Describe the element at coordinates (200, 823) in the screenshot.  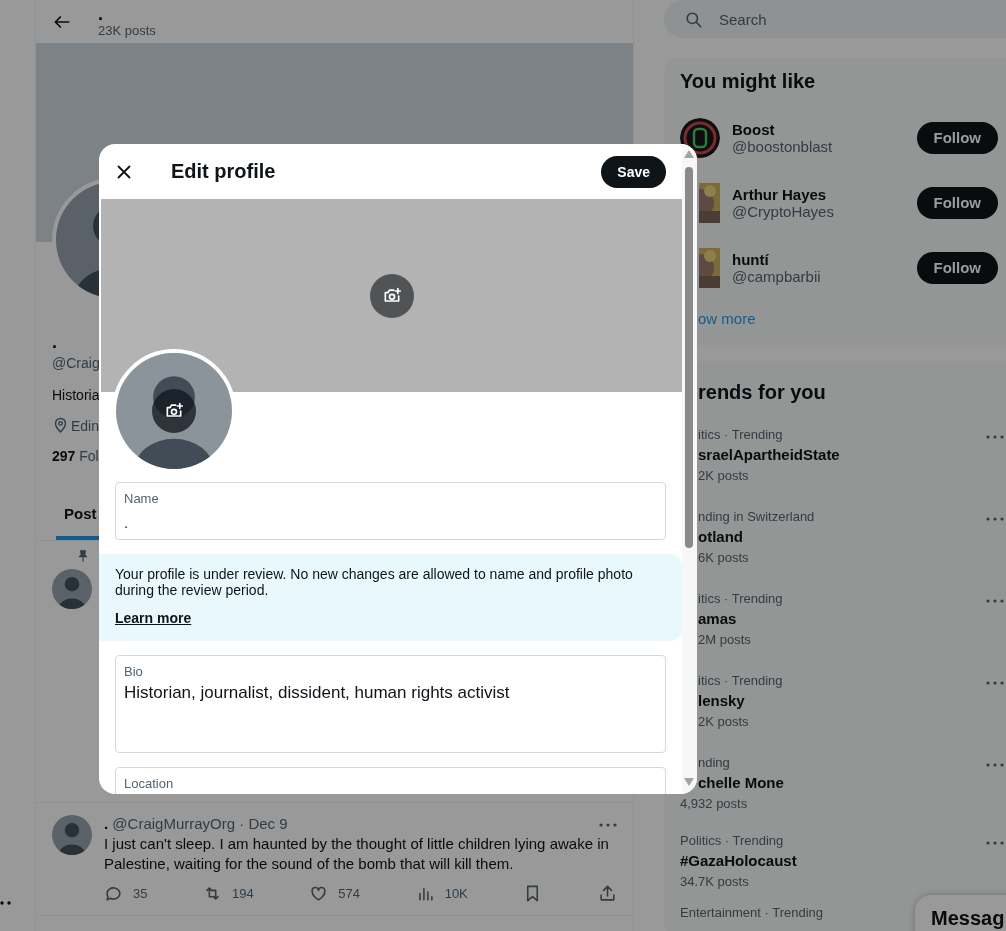
I see `post-meta: @CraigMurrayOrg · Dec 9` at that location.